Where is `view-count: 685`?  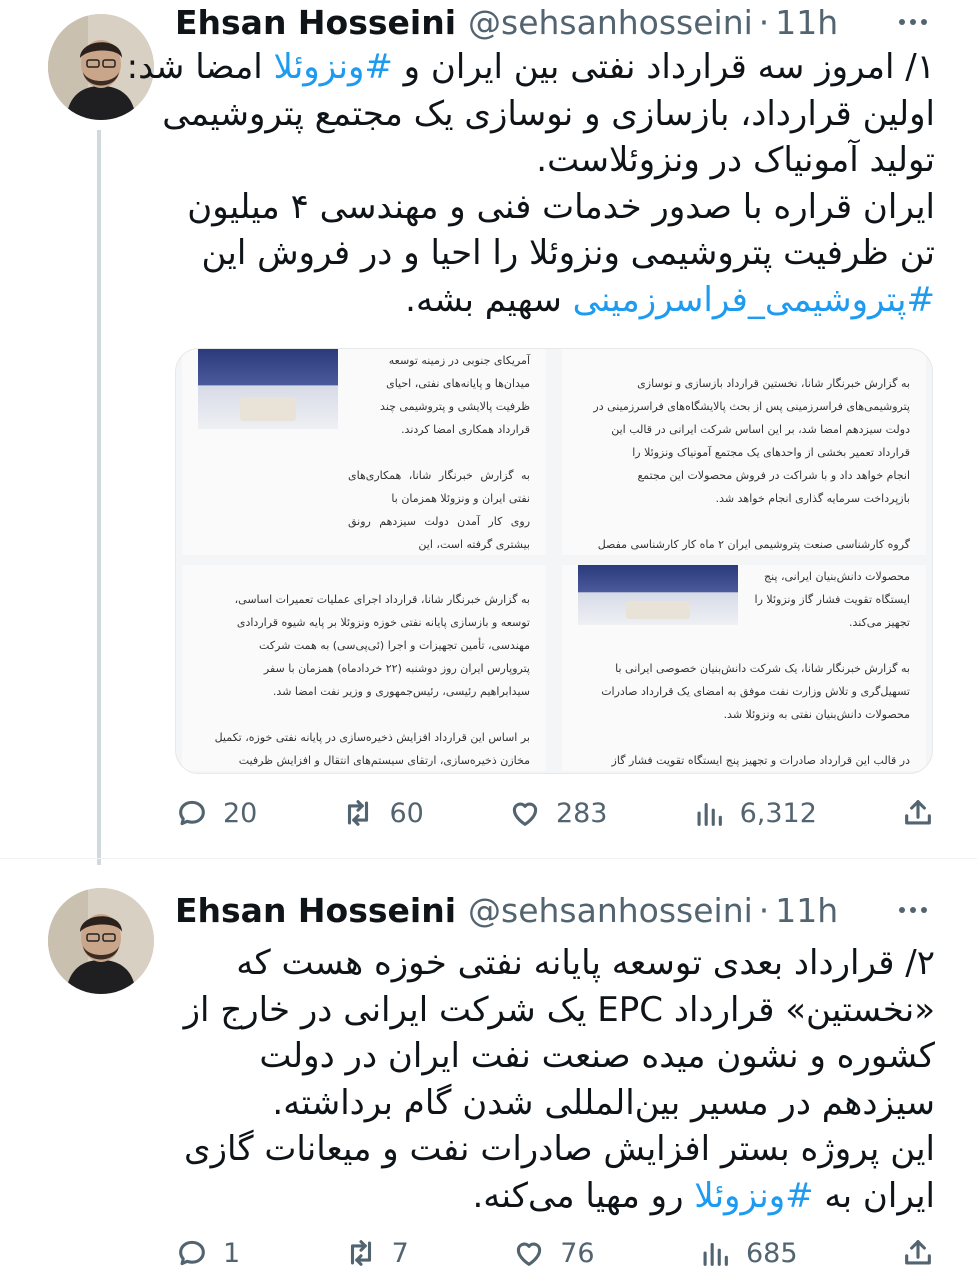
view-count: 685 is located at coordinates (772, 1253).